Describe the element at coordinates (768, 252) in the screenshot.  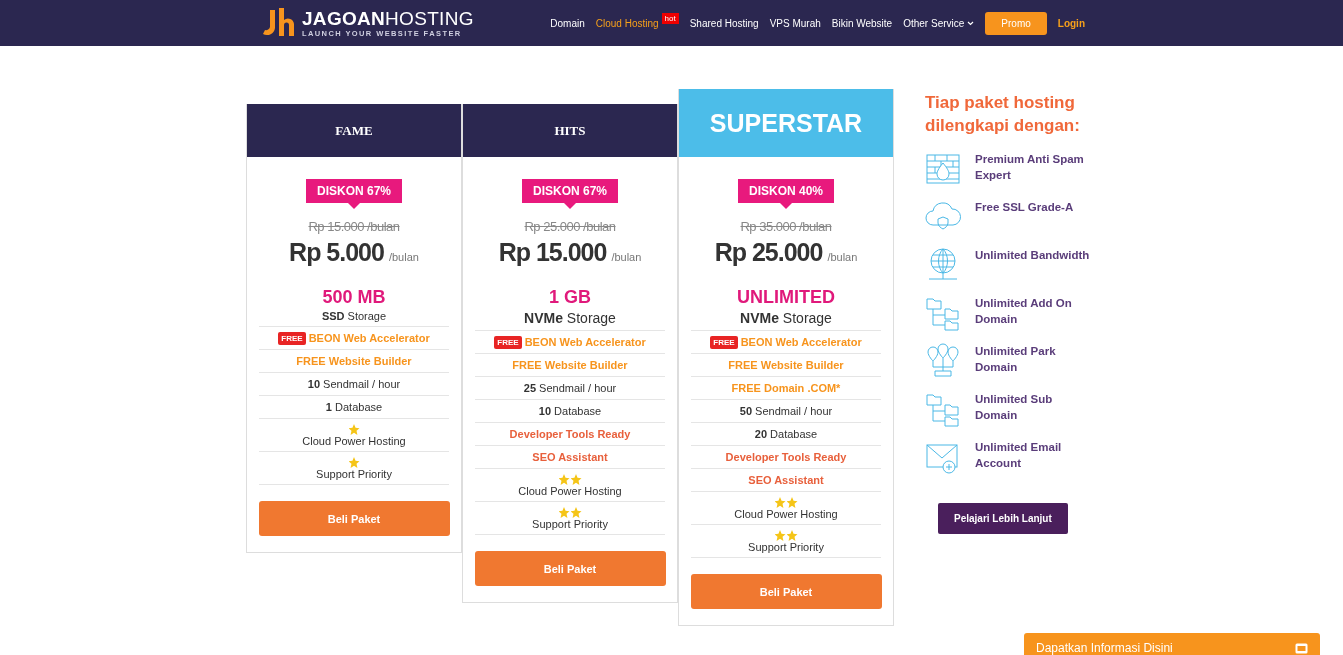
I see `plan-price: Rp 25.000` at that location.